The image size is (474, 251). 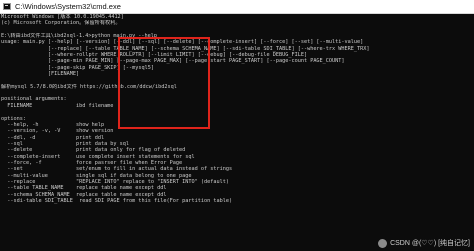 I want to click on watermark-text: CSDN @(♡♡) [纯自记忆], so click(x=430, y=243).